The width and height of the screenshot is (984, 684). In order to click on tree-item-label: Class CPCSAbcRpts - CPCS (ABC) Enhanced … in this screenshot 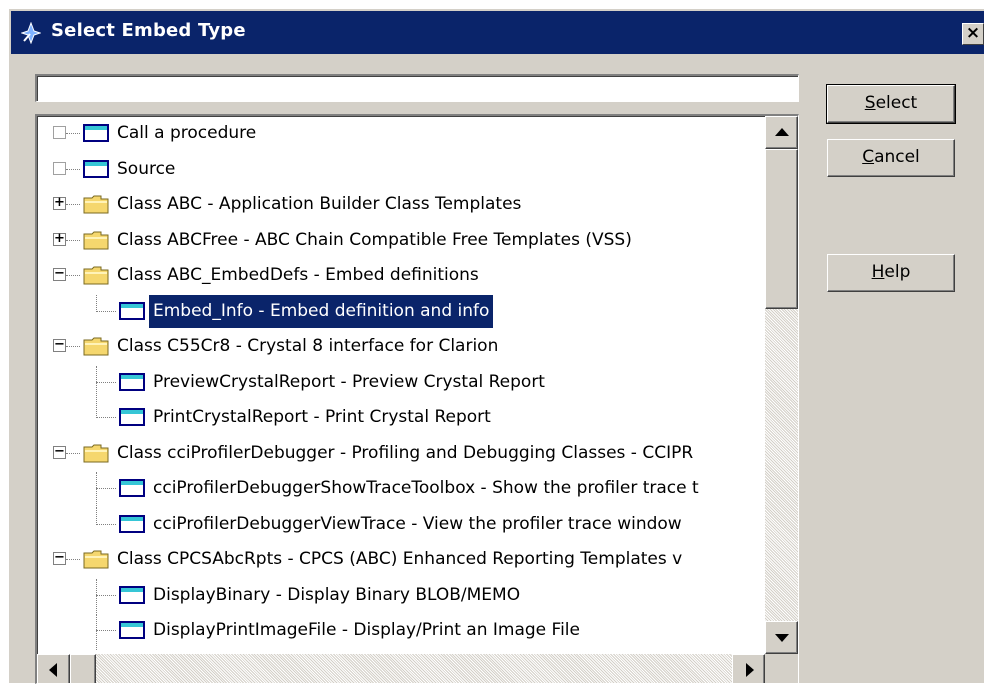, I will do `click(400, 559)`.